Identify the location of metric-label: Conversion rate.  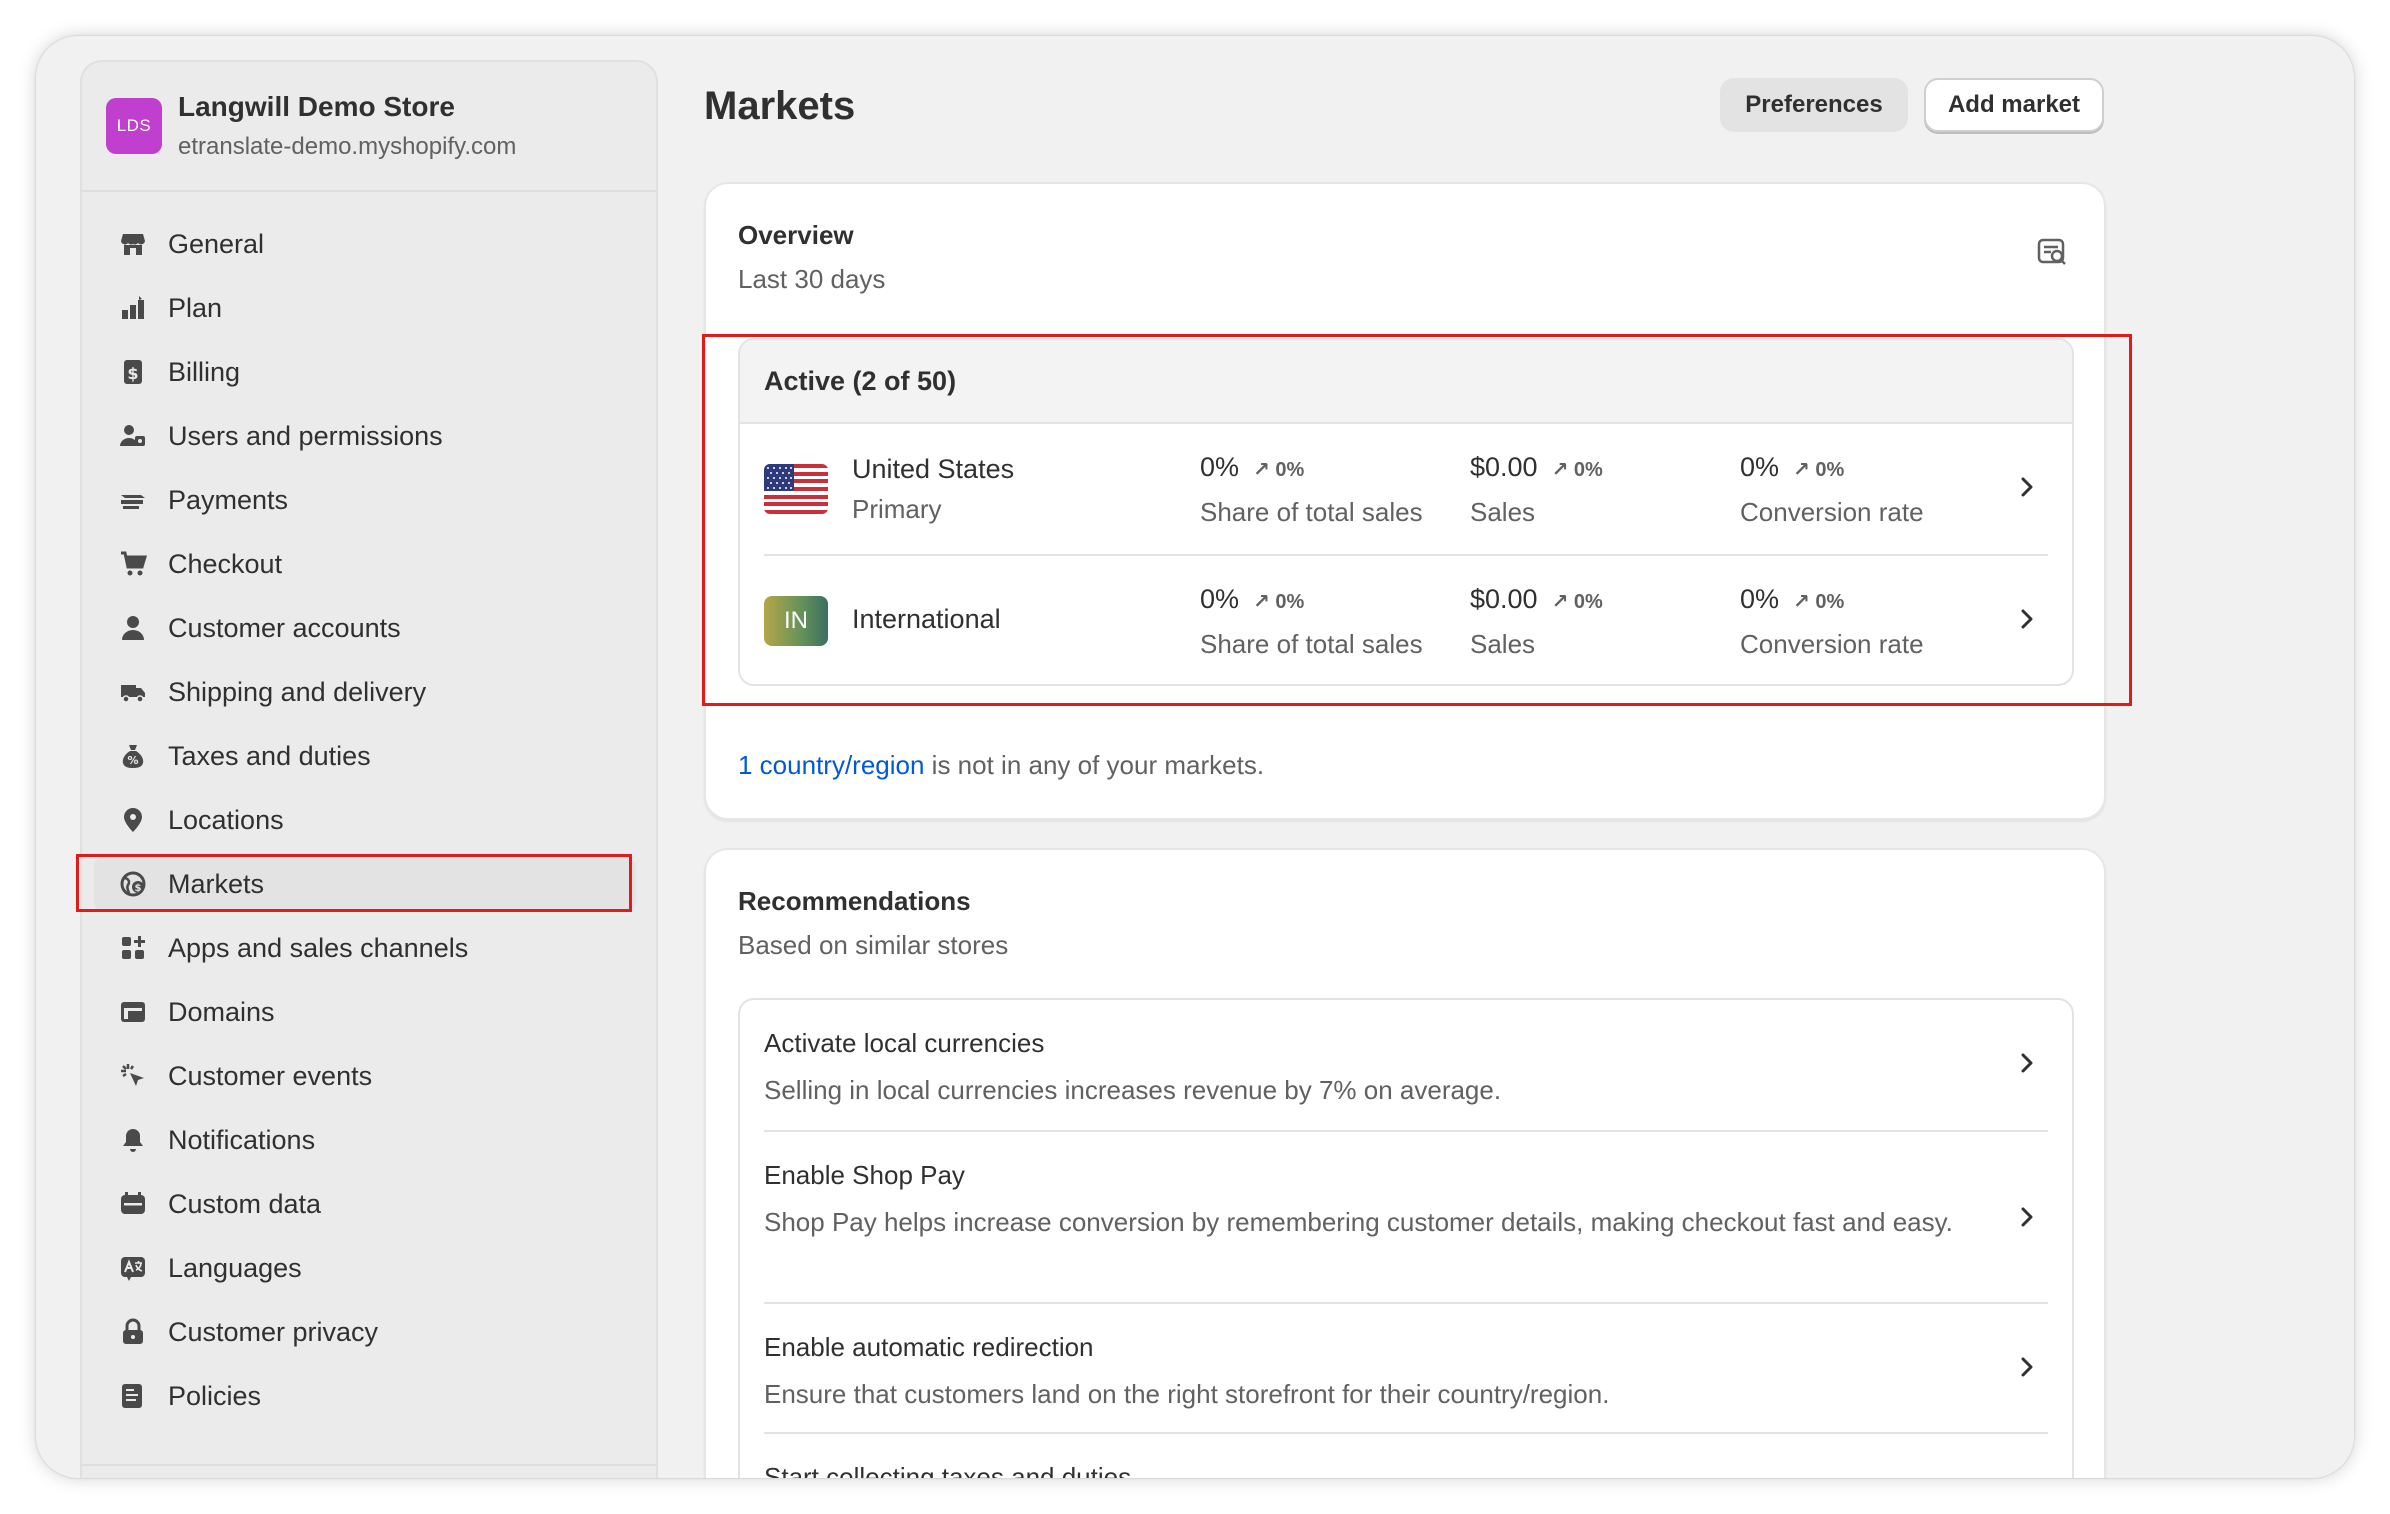
(1832, 512).